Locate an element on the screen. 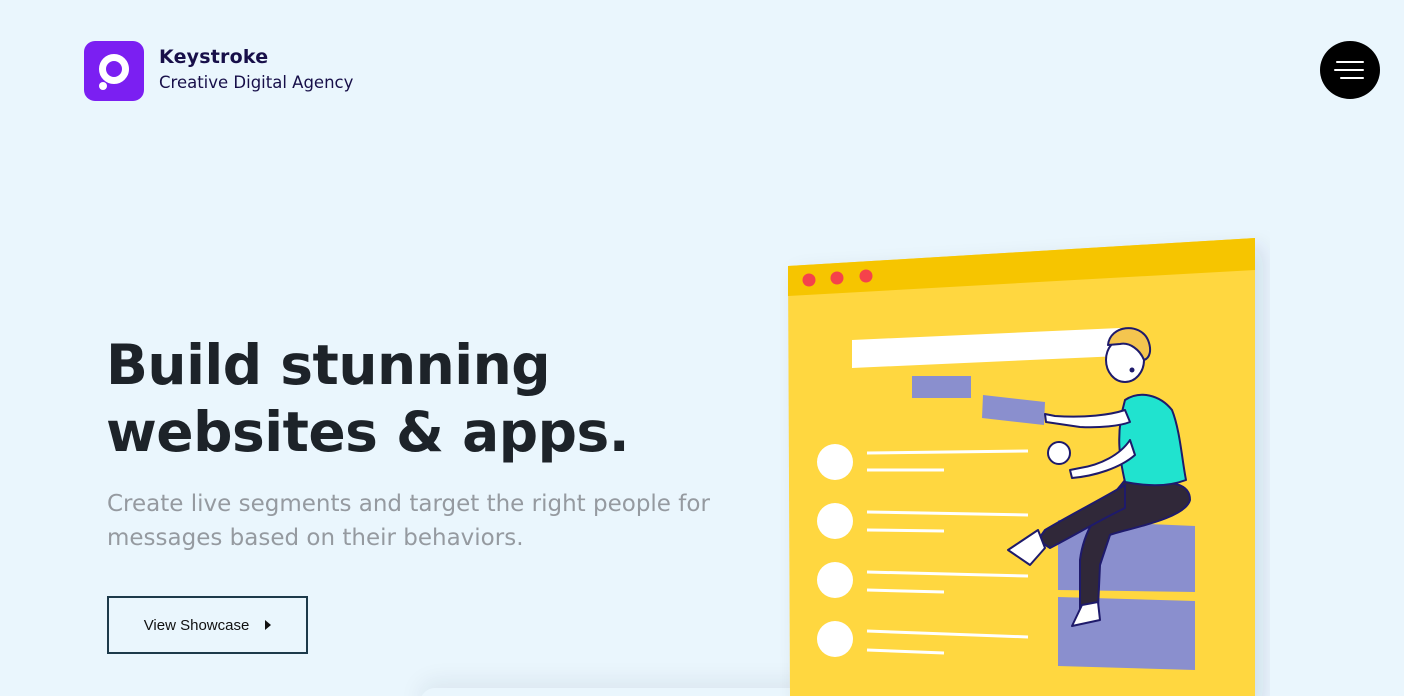  hero-headline: Build stunning websites & apps. is located at coordinates (368, 398).